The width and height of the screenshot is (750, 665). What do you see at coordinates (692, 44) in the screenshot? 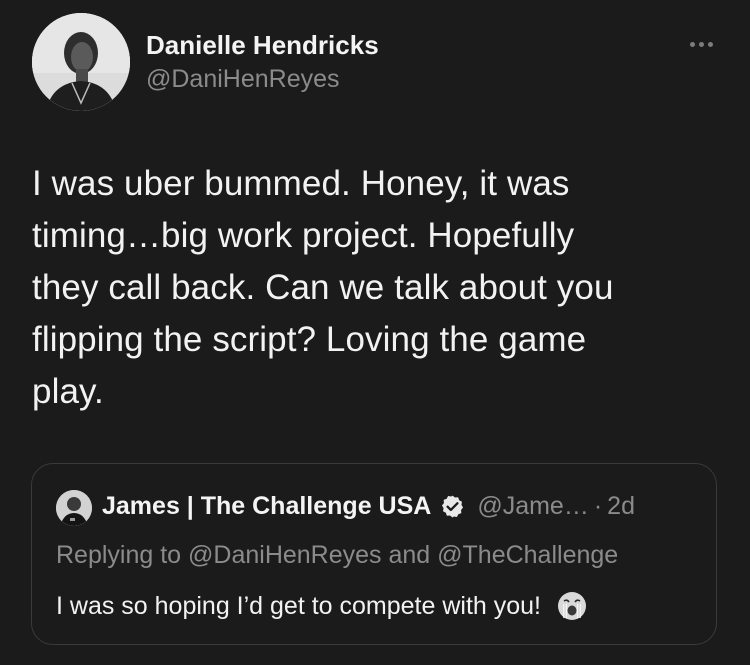
I see `more-horizontal-icon` at bounding box center [692, 44].